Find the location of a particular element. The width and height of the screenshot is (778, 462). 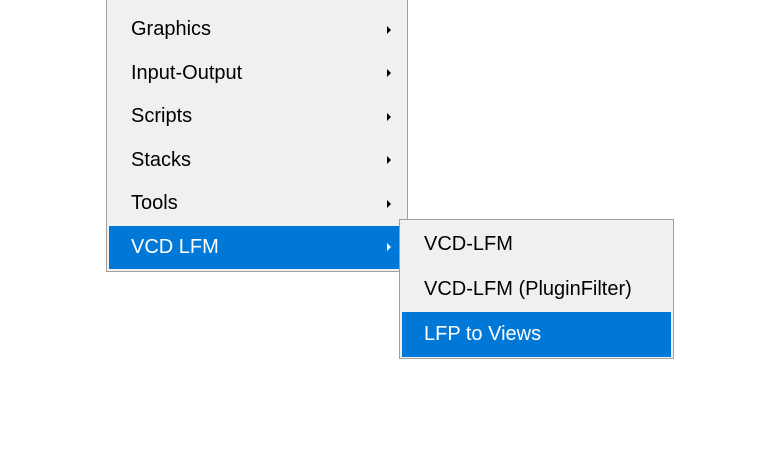

menu-item-label: Stacks is located at coordinates (161, 159).